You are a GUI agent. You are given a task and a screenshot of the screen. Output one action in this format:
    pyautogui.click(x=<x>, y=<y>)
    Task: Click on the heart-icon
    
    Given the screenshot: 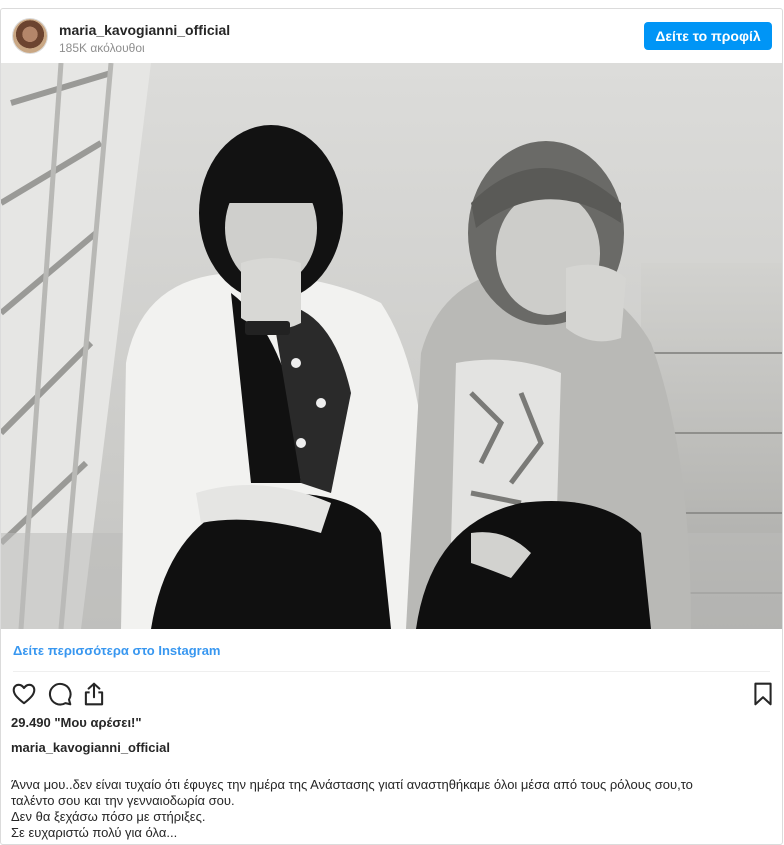 What is the action you would take?
    pyautogui.click(x=24, y=694)
    